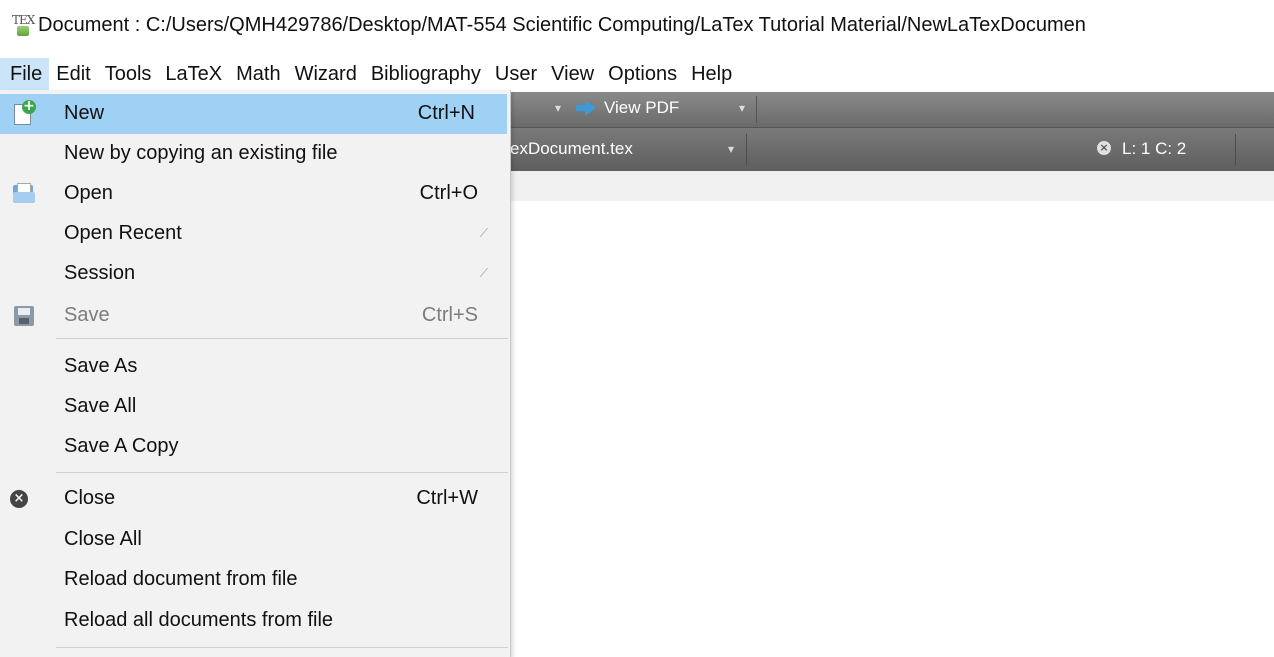 The image size is (1274, 657). What do you see at coordinates (23, 27) in the screenshot?
I see `texstudio-logo-icon: TEX` at bounding box center [23, 27].